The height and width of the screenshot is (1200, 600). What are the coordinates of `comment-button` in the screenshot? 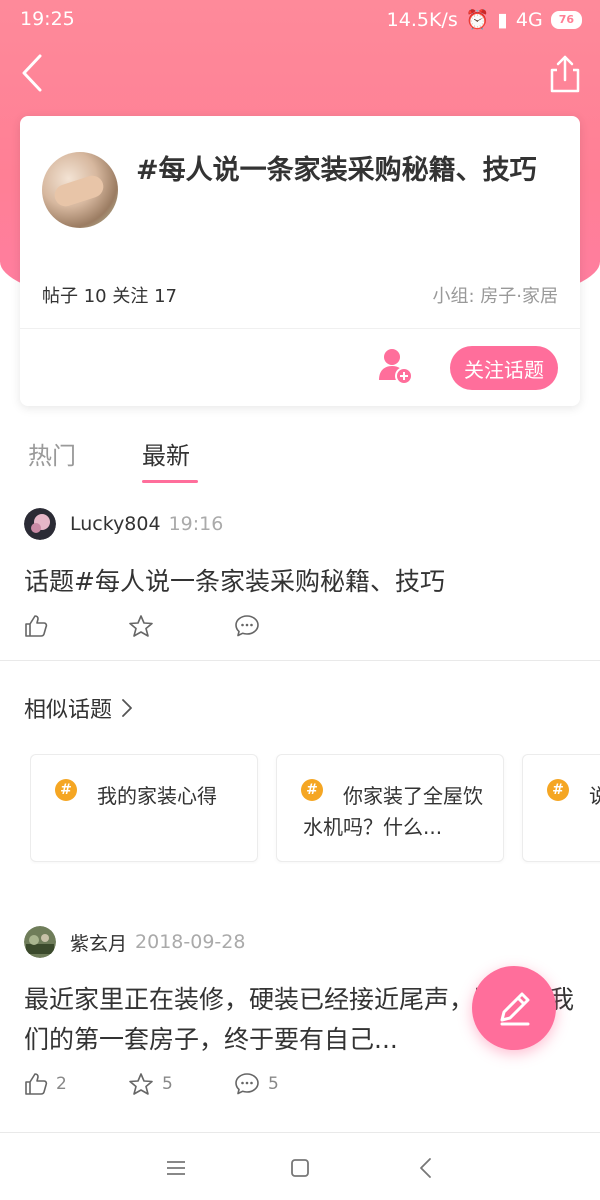 It's located at (251, 626).